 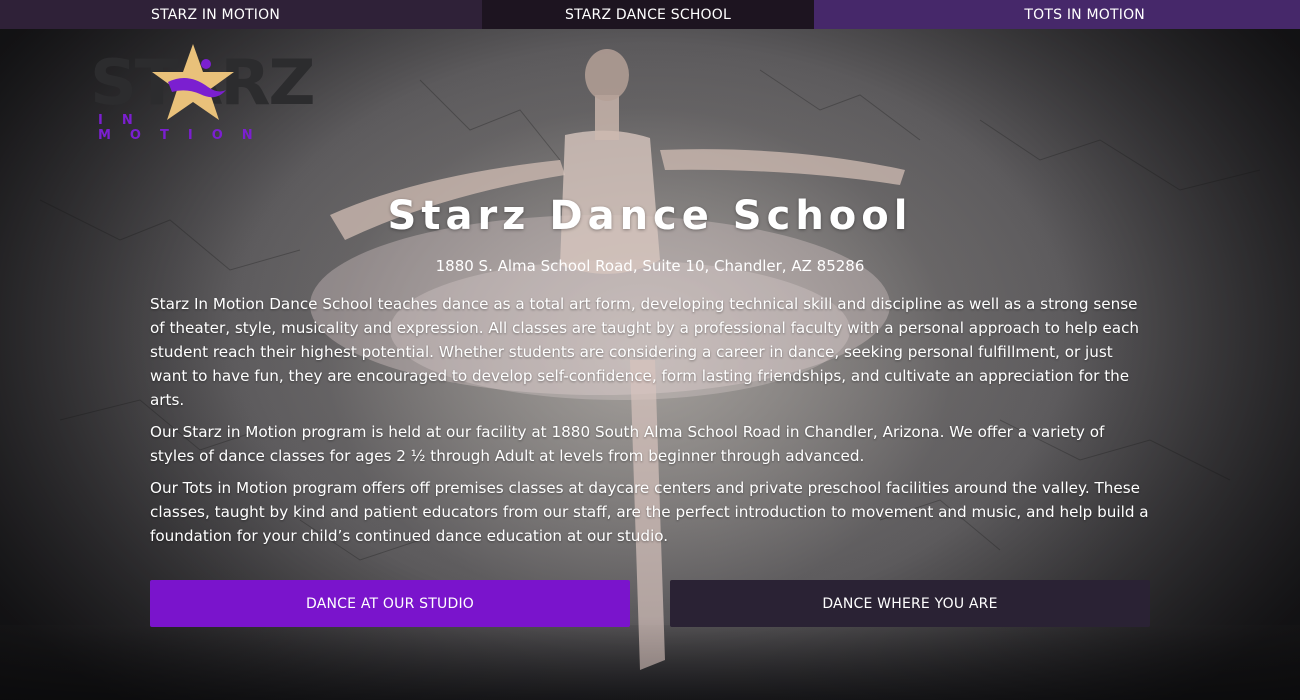 I want to click on dance-at-studio-button: DANCE AT OUR STUDIO, so click(x=390, y=603).